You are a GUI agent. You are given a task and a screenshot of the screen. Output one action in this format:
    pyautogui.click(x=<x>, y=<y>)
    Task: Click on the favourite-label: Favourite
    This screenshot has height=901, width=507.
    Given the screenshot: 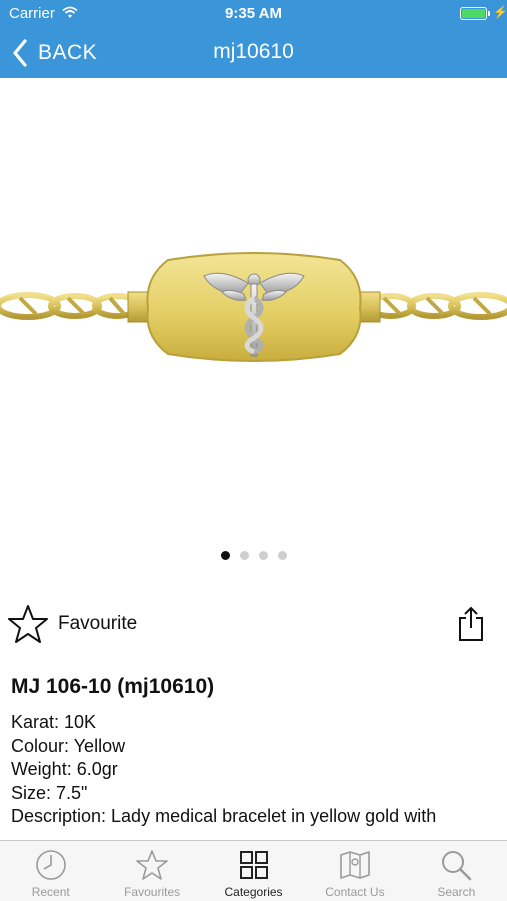 What is the action you would take?
    pyautogui.click(x=98, y=623)
    